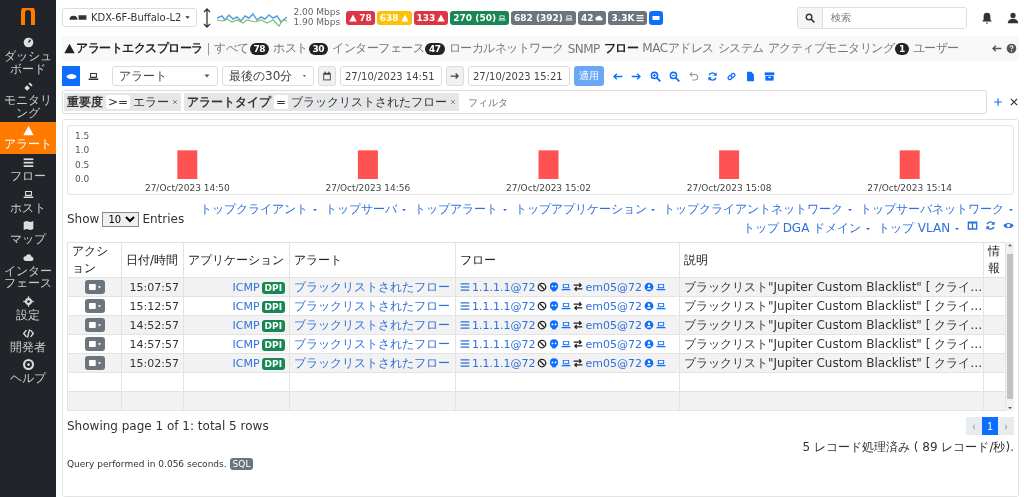  I want to click on previous-page-button: ‹, so click(974, 426).